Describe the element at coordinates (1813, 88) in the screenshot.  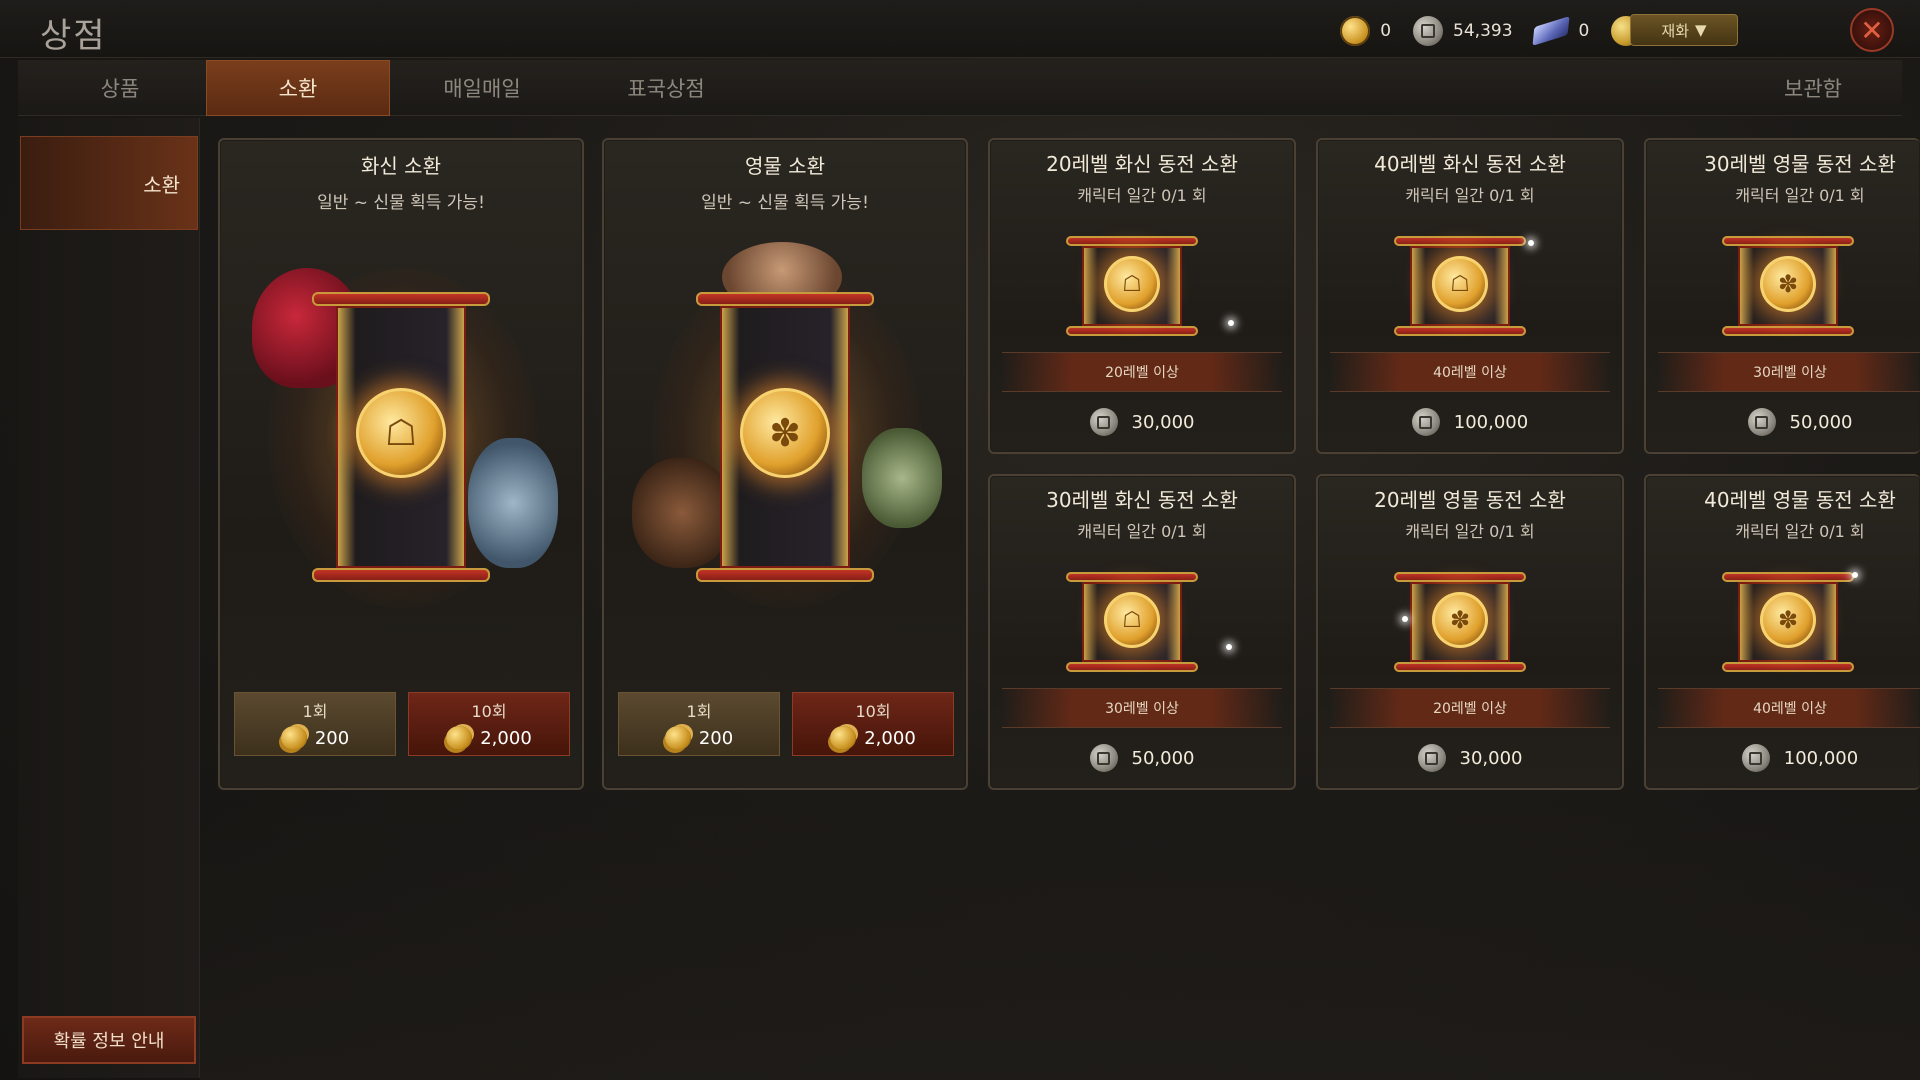
I see `tab-storage: 보관함` at that location.